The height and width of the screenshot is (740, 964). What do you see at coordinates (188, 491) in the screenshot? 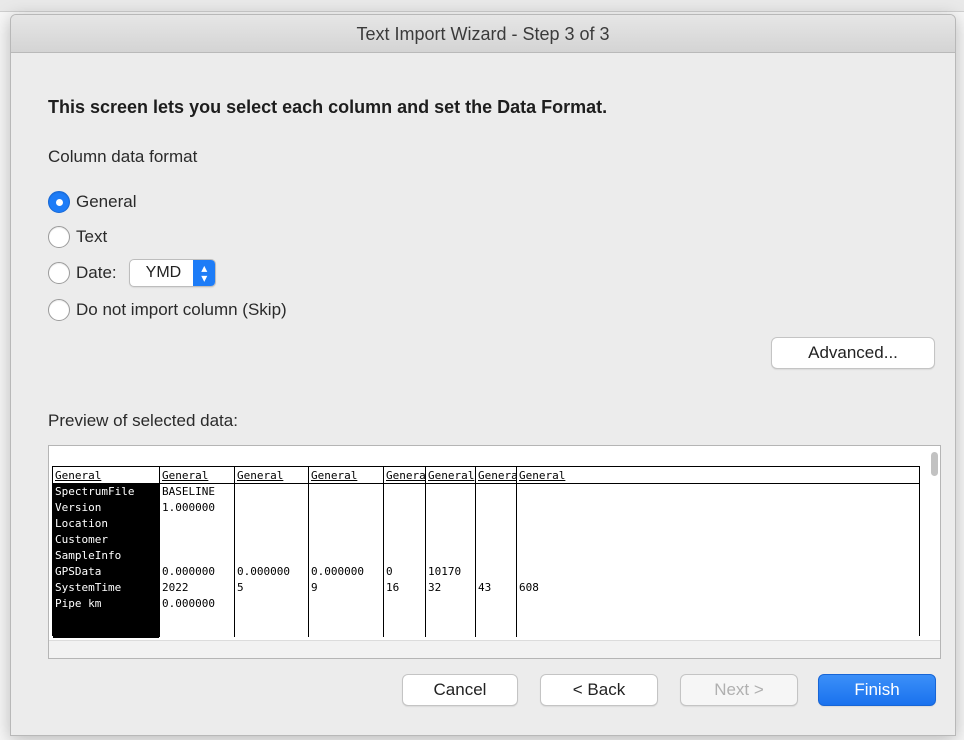
I see `preview-cell: BASELINE` at bounding box center [188, 491].